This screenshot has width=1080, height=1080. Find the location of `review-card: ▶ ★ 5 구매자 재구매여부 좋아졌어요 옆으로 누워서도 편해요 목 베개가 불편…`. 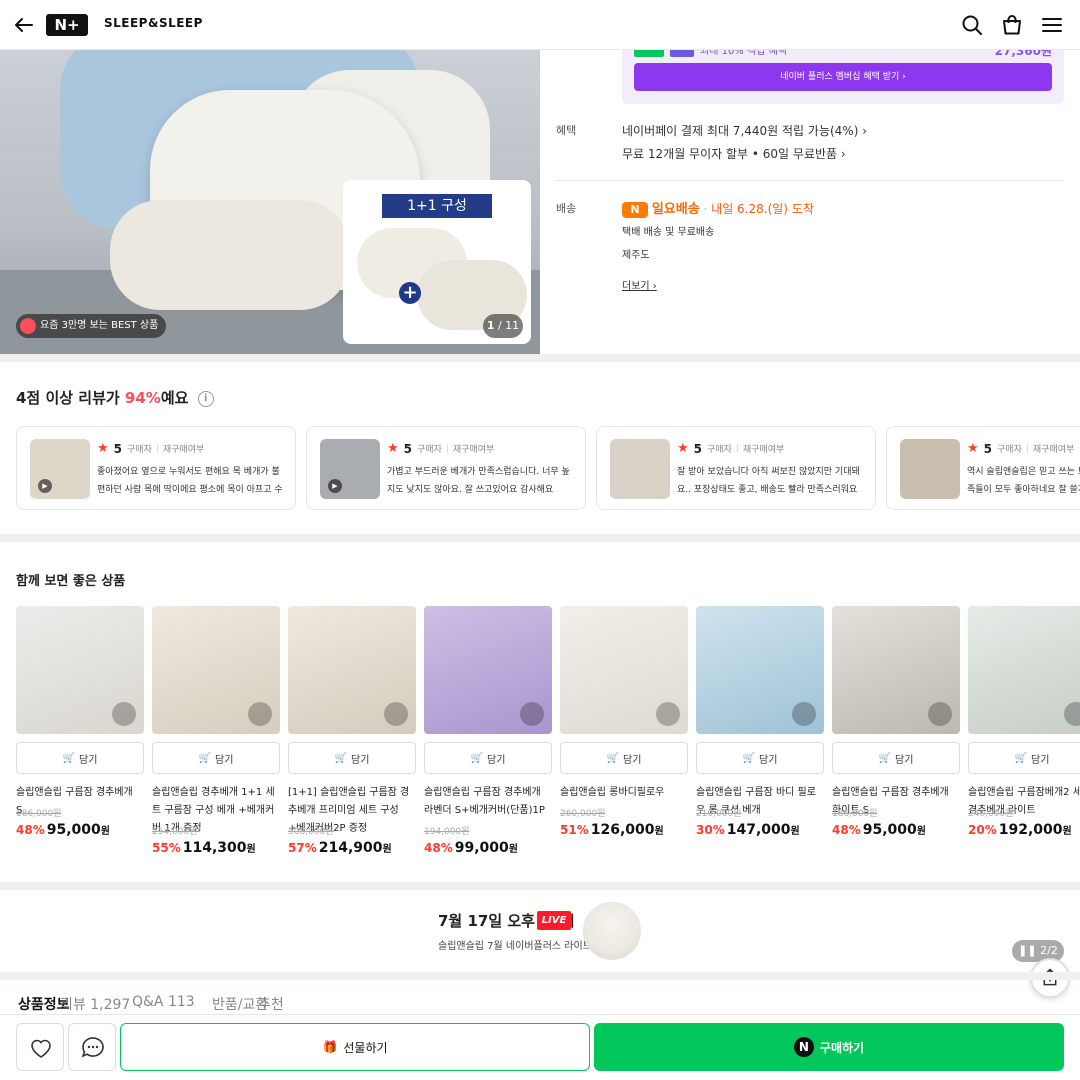

review-card: ▶ ★ 5 구매자 재구매여부 좋아졌어요 옆으로 누워서도 편해요 목 베개가 불편… is located at coordinates (156, 468).